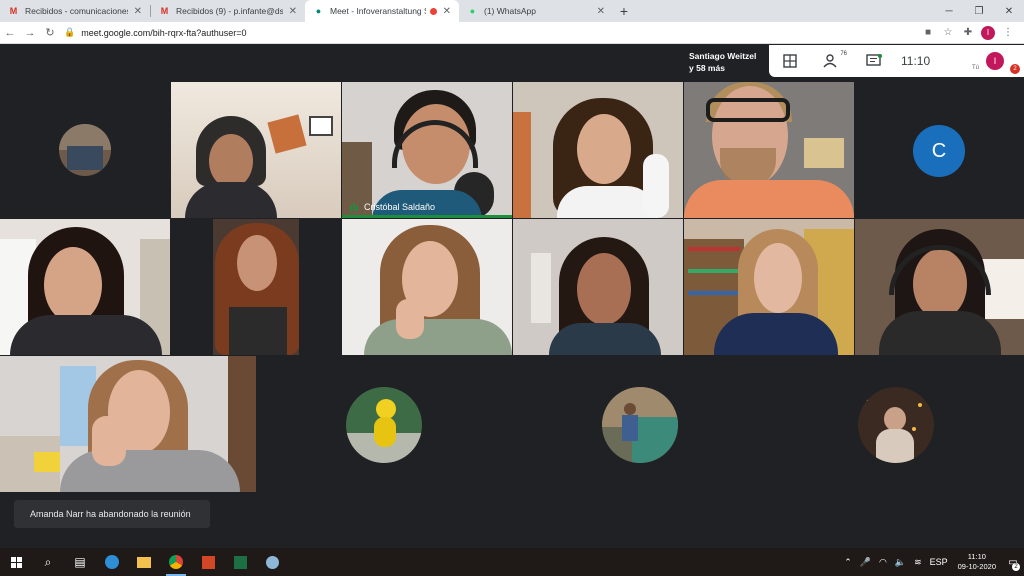  What do you see at coordinates (472, 11) in the screenshot?
I see `whatsapp-icon: ●` at bounding box center [472, 11].